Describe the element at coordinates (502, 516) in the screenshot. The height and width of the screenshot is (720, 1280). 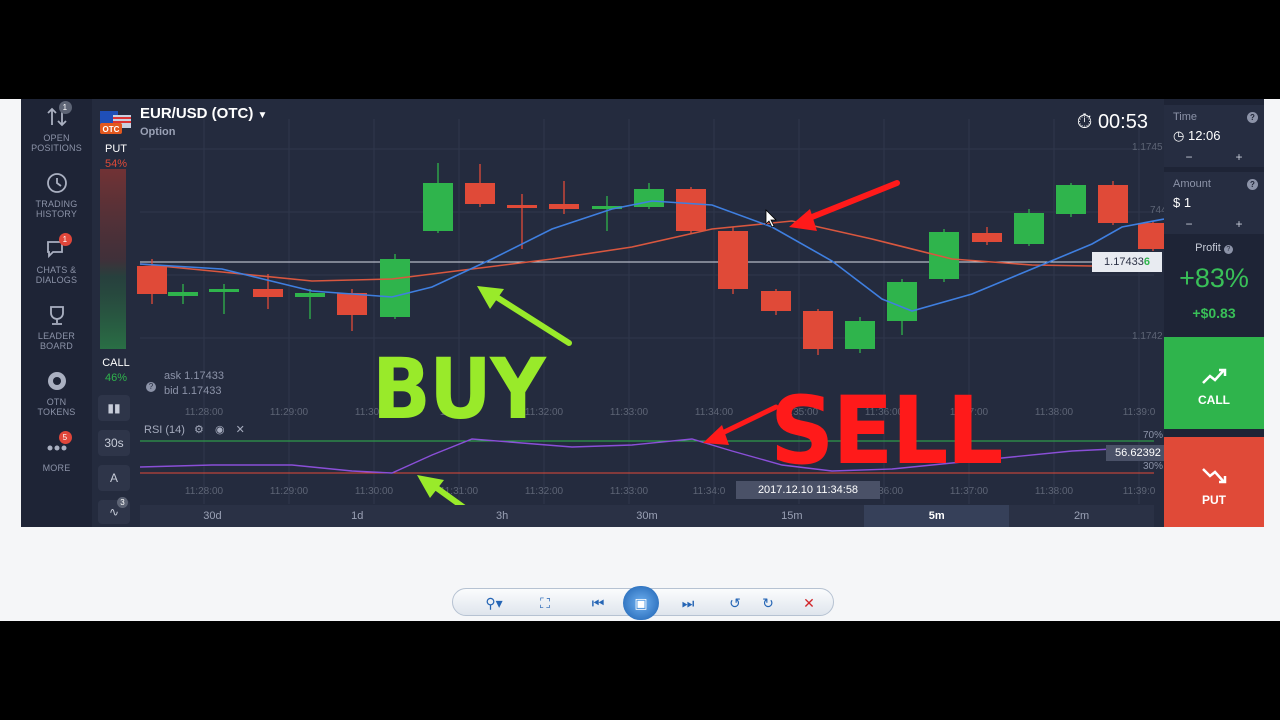
I see `timeframe-3h: 3h` at that location.